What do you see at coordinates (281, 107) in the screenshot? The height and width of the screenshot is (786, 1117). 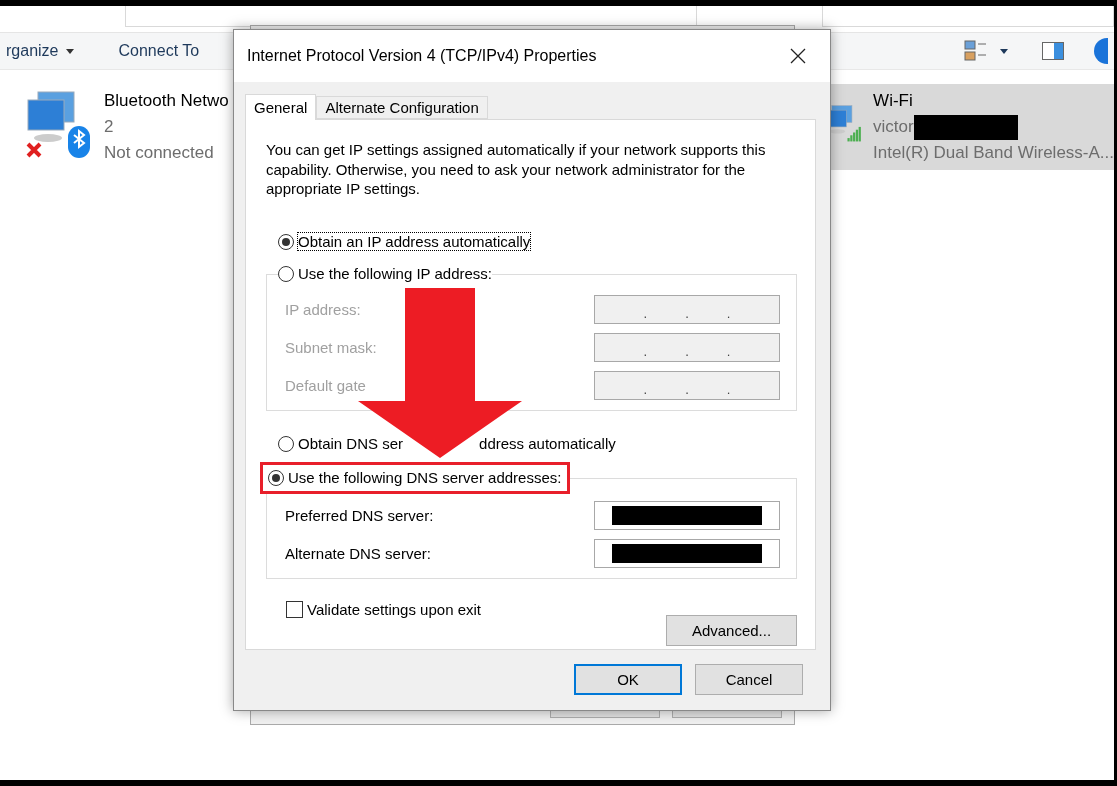 I see `tab: General` at bounding box center [281, 107].